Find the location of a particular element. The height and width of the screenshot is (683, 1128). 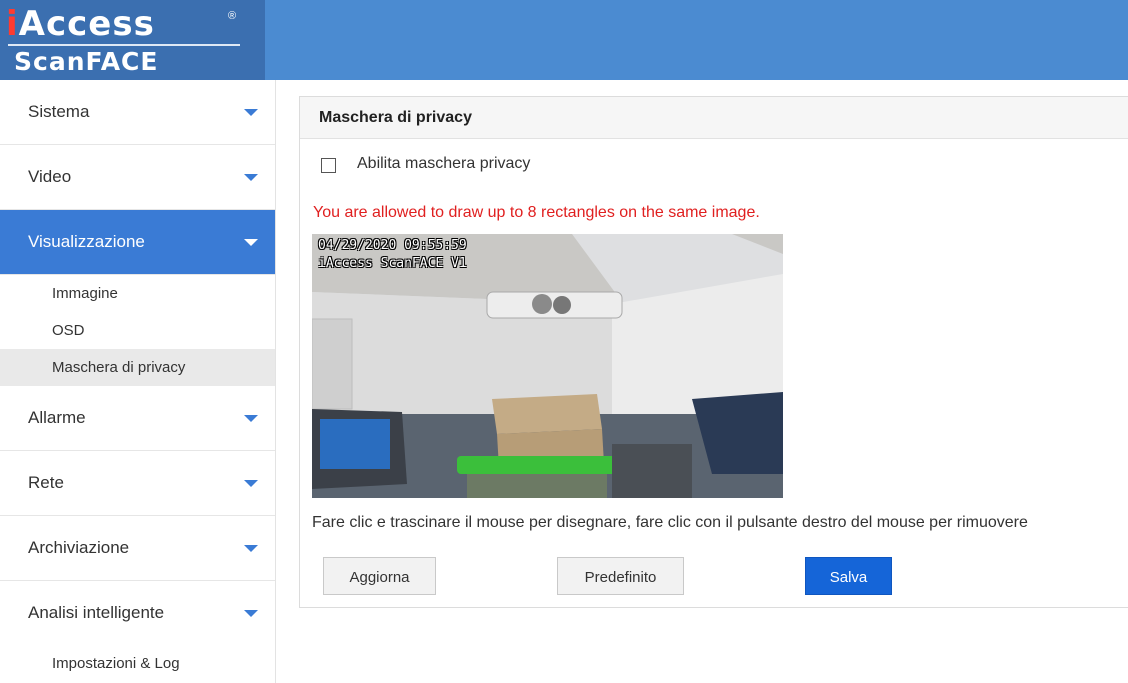

osd-device-name: iAccess ScanFACE V1 is located at coordinates (392, 263).